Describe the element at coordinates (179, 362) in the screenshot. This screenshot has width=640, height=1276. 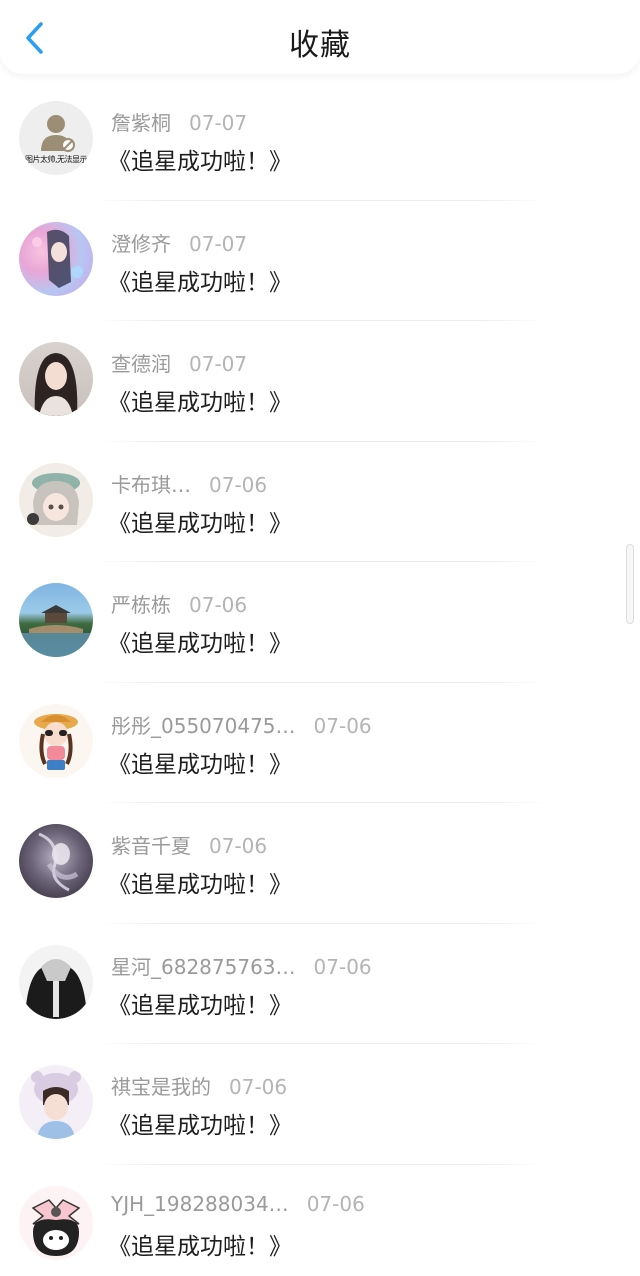
I see `item-meta: 查德润 07-07` at that location.